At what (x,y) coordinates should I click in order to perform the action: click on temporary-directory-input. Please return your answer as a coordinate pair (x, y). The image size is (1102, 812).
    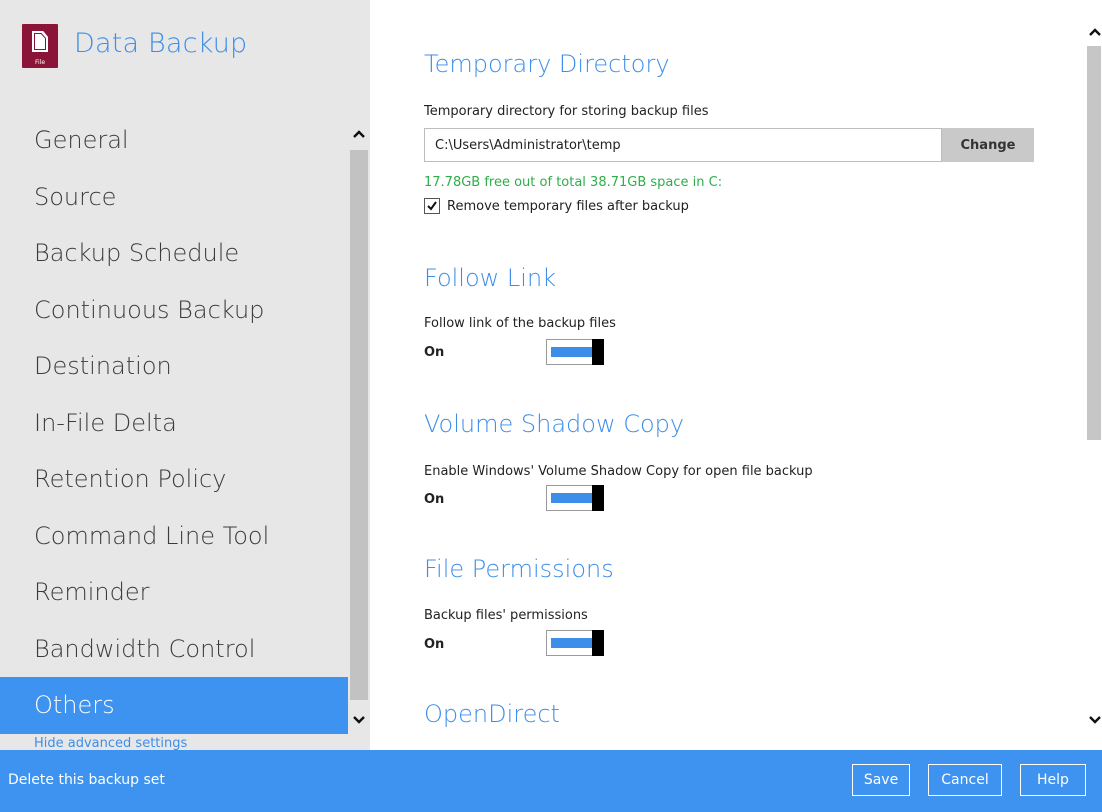
    Looking at the image, I should click on (683, 145).